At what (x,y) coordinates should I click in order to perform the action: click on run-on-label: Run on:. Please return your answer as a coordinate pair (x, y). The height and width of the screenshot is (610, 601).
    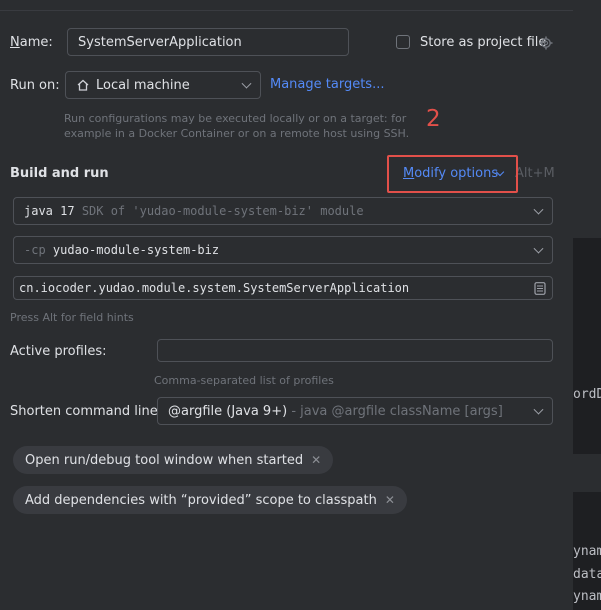
    Looking at the image, I should click on (35, 85).